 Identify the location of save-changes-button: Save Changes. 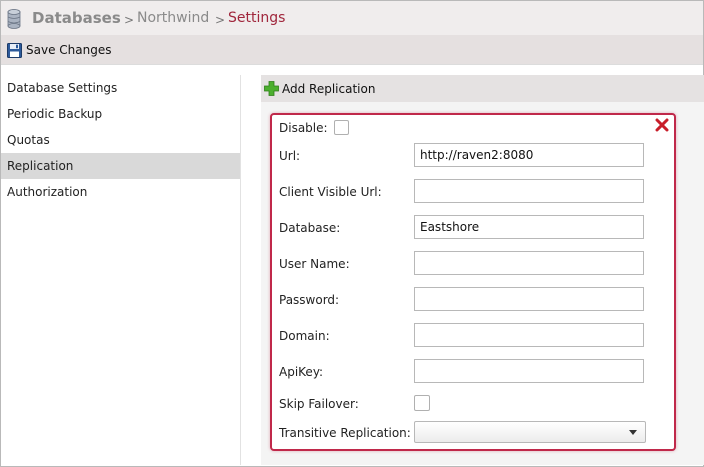
(59, 50).